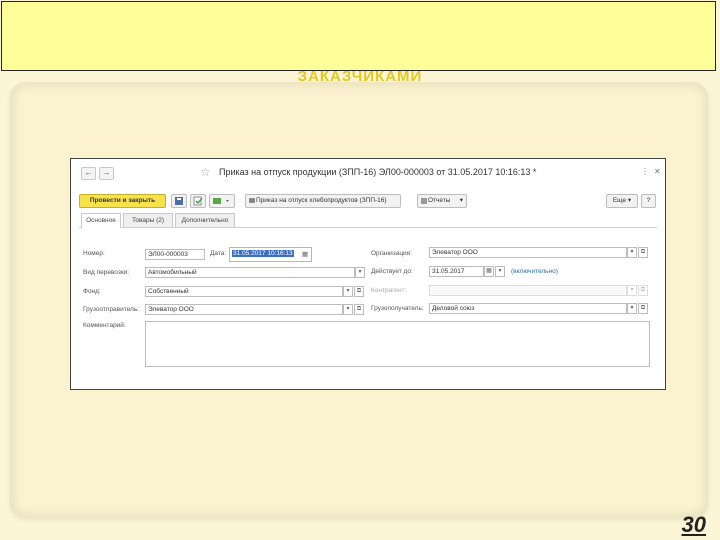  I want to click on slide-title-bar, so click(358, 36).